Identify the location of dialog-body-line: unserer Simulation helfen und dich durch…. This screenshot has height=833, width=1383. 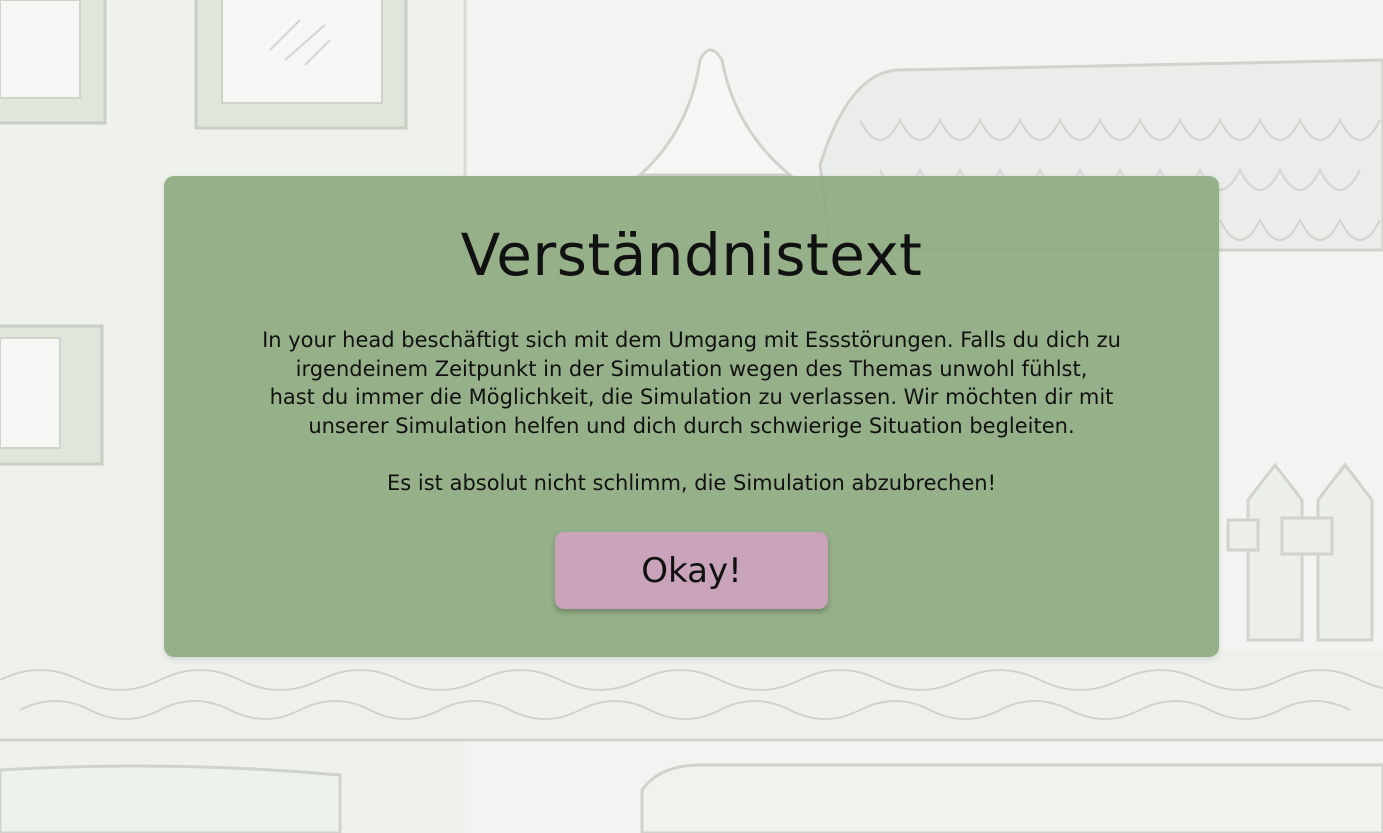
(691, 425).